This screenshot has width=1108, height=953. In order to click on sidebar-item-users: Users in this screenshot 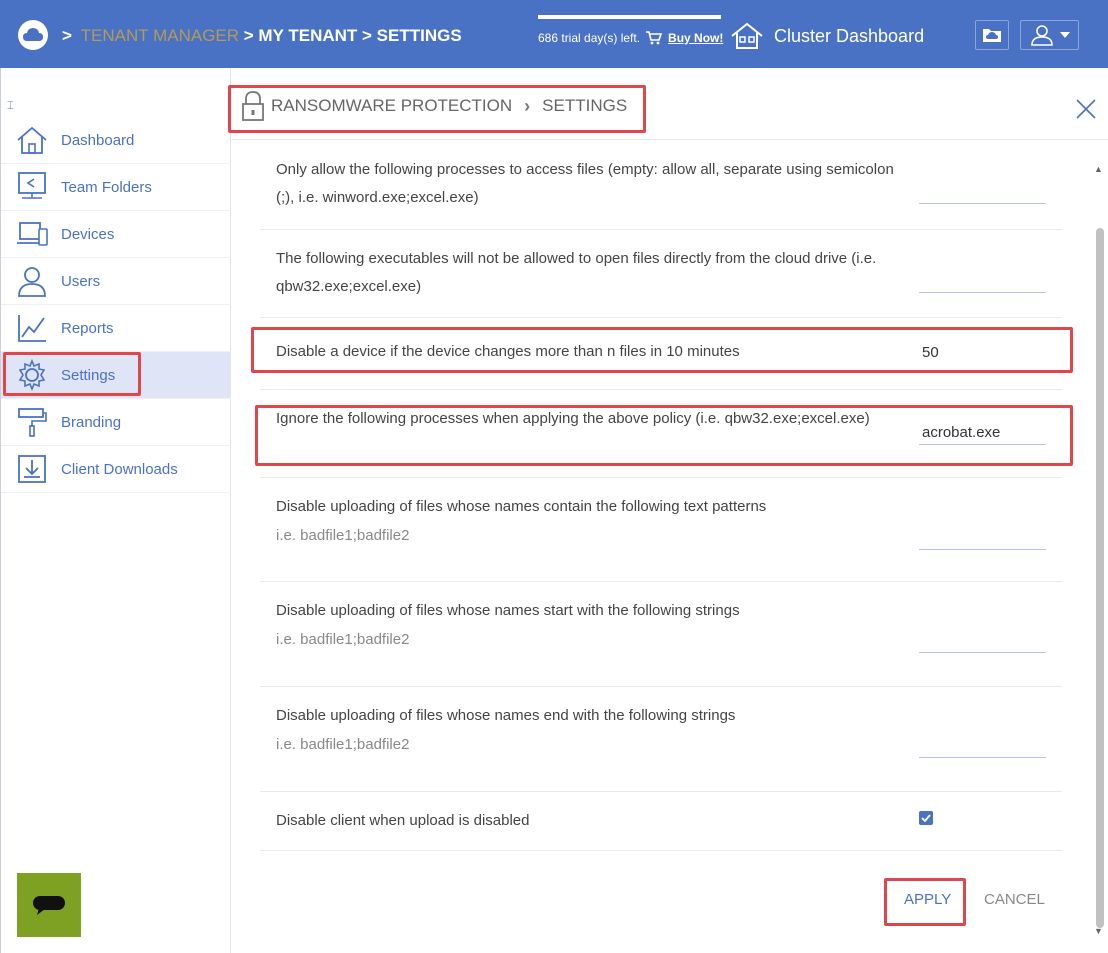, I will do `click(116, 281)`.